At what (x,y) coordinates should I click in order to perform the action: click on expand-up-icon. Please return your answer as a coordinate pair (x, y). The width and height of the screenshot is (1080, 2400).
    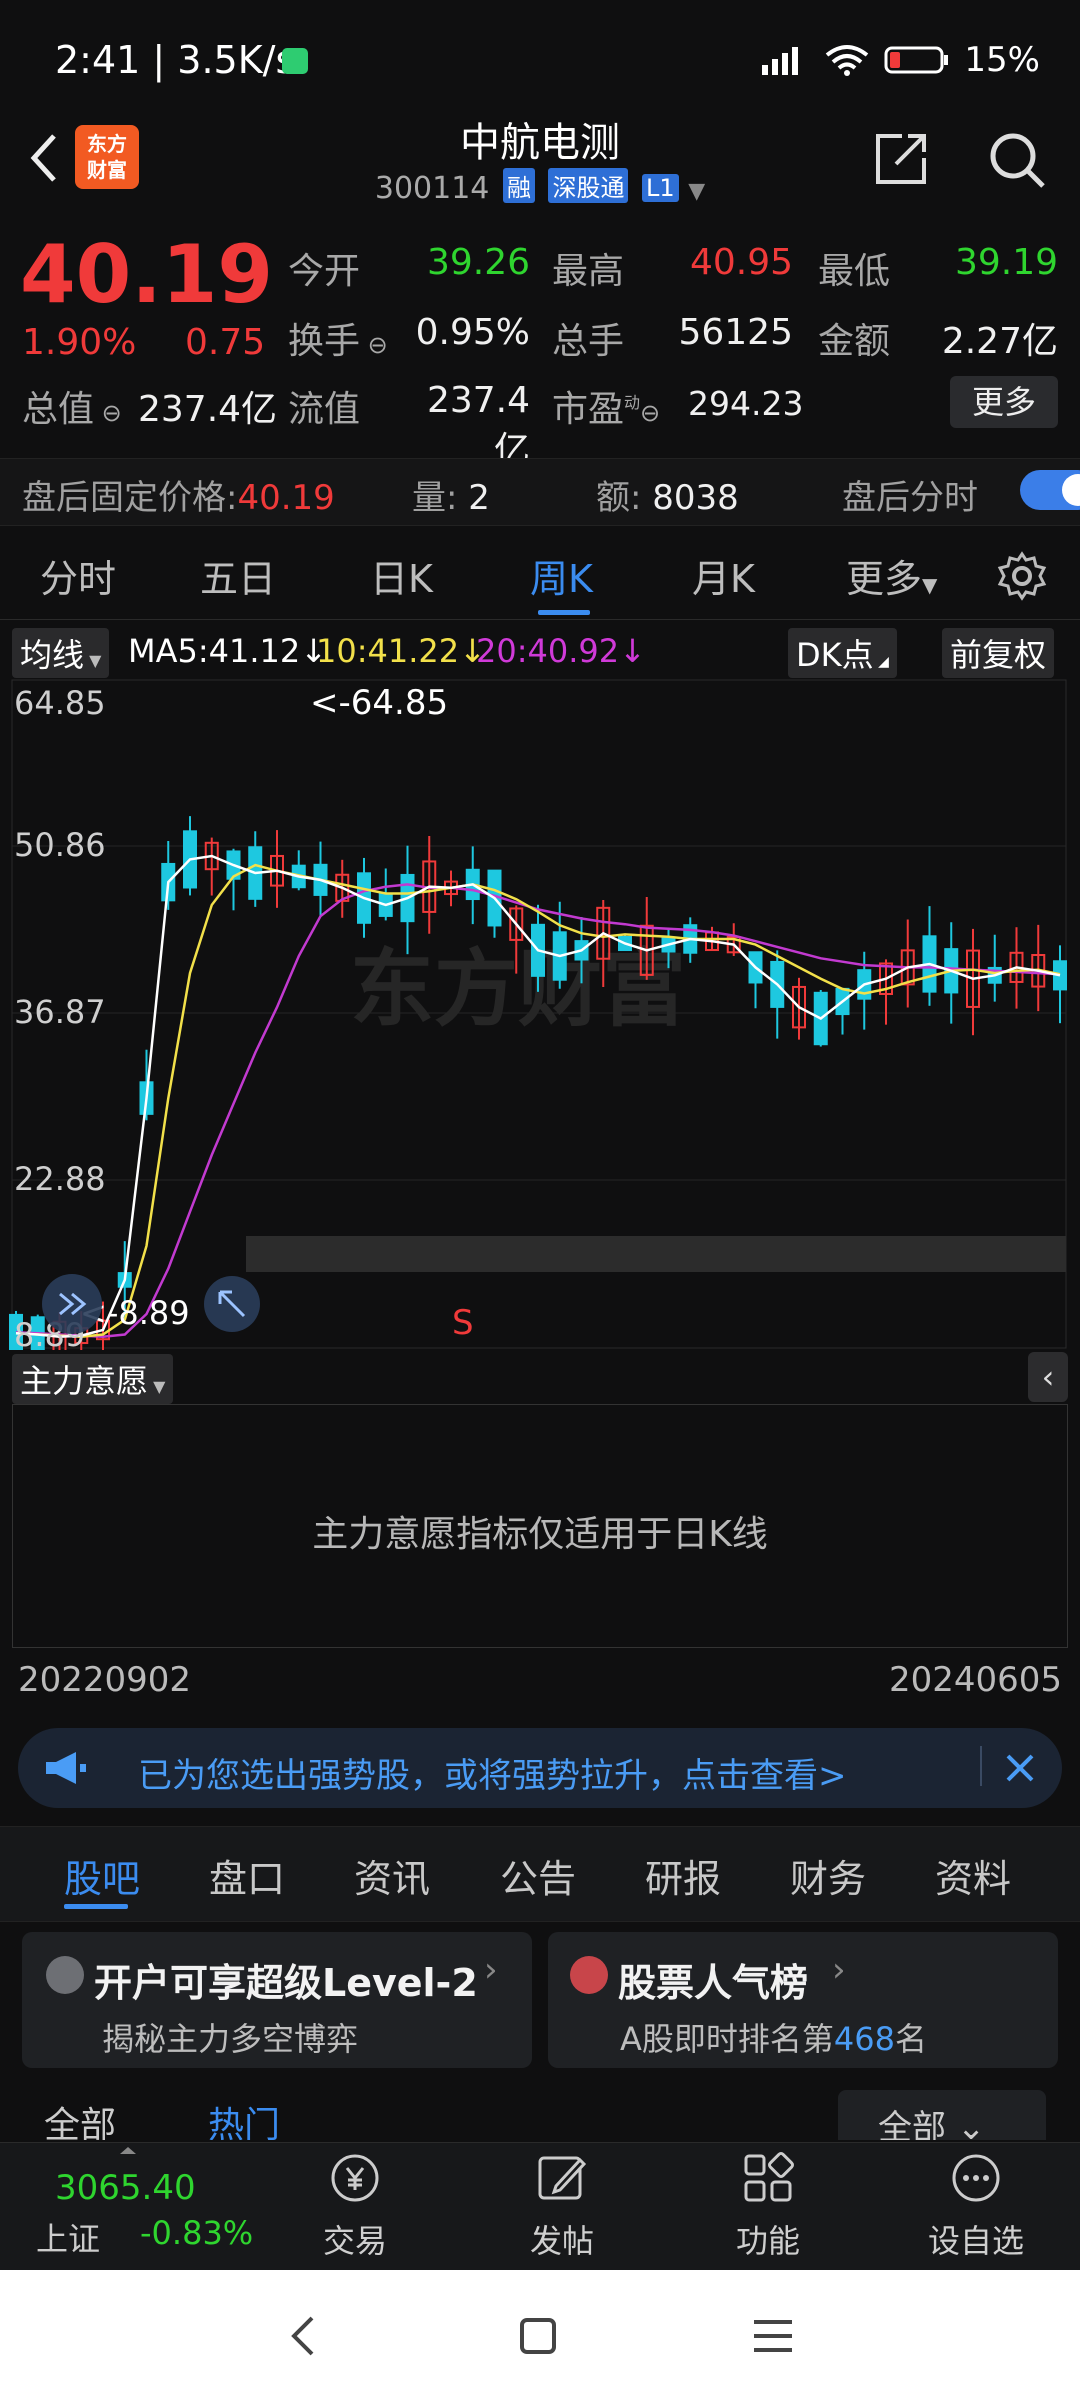
    Looking at the image, I should click on (128, 2147).